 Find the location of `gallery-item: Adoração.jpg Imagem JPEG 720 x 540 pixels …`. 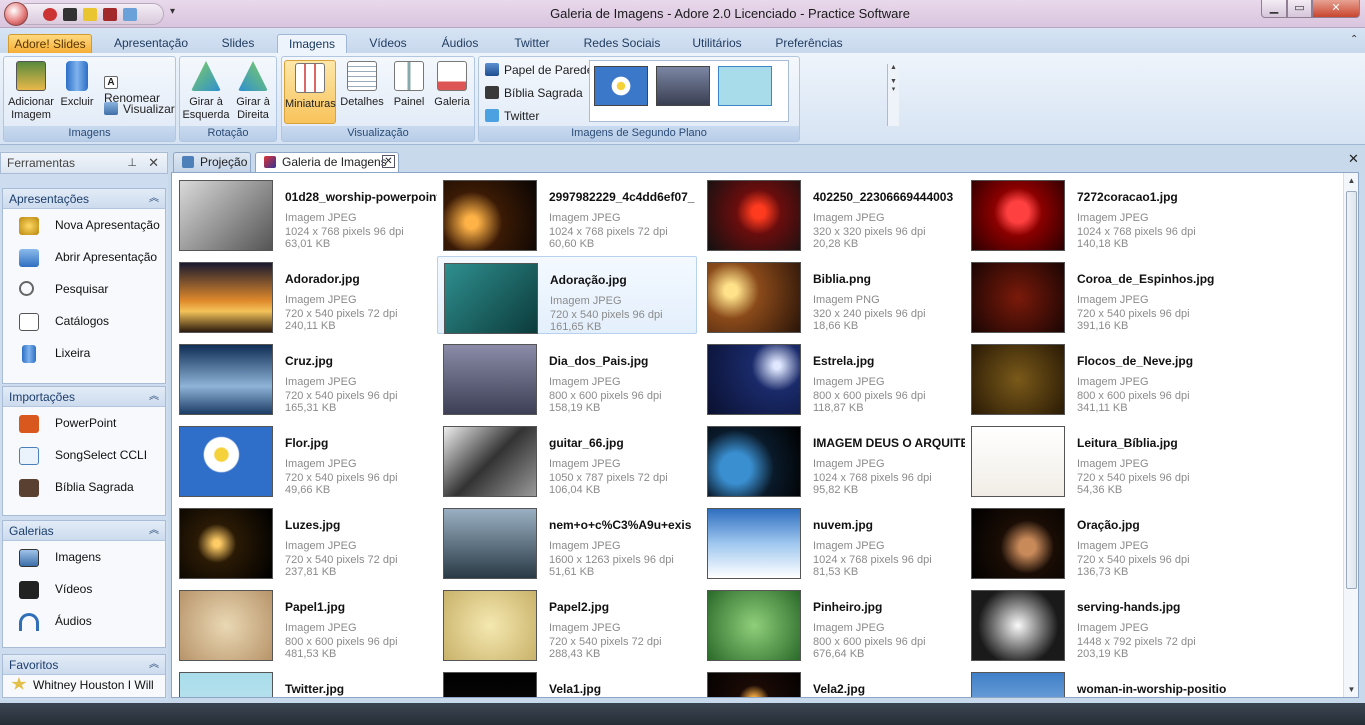

gallery-item: Adoração.jpg Imagem JPEG 720 x 540 pixels … is located at coordinates (567, 295).